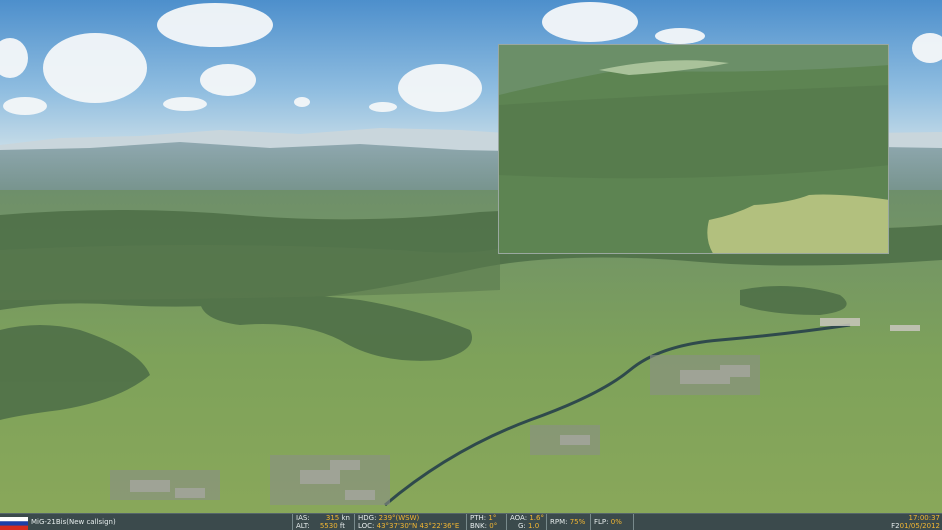 The width and height of the screenshot is (942, 530). What do you see at coordinates (924, 518) in the screenshot?
I see `time-value: 17:00:37` at bounding box center [924, 518].